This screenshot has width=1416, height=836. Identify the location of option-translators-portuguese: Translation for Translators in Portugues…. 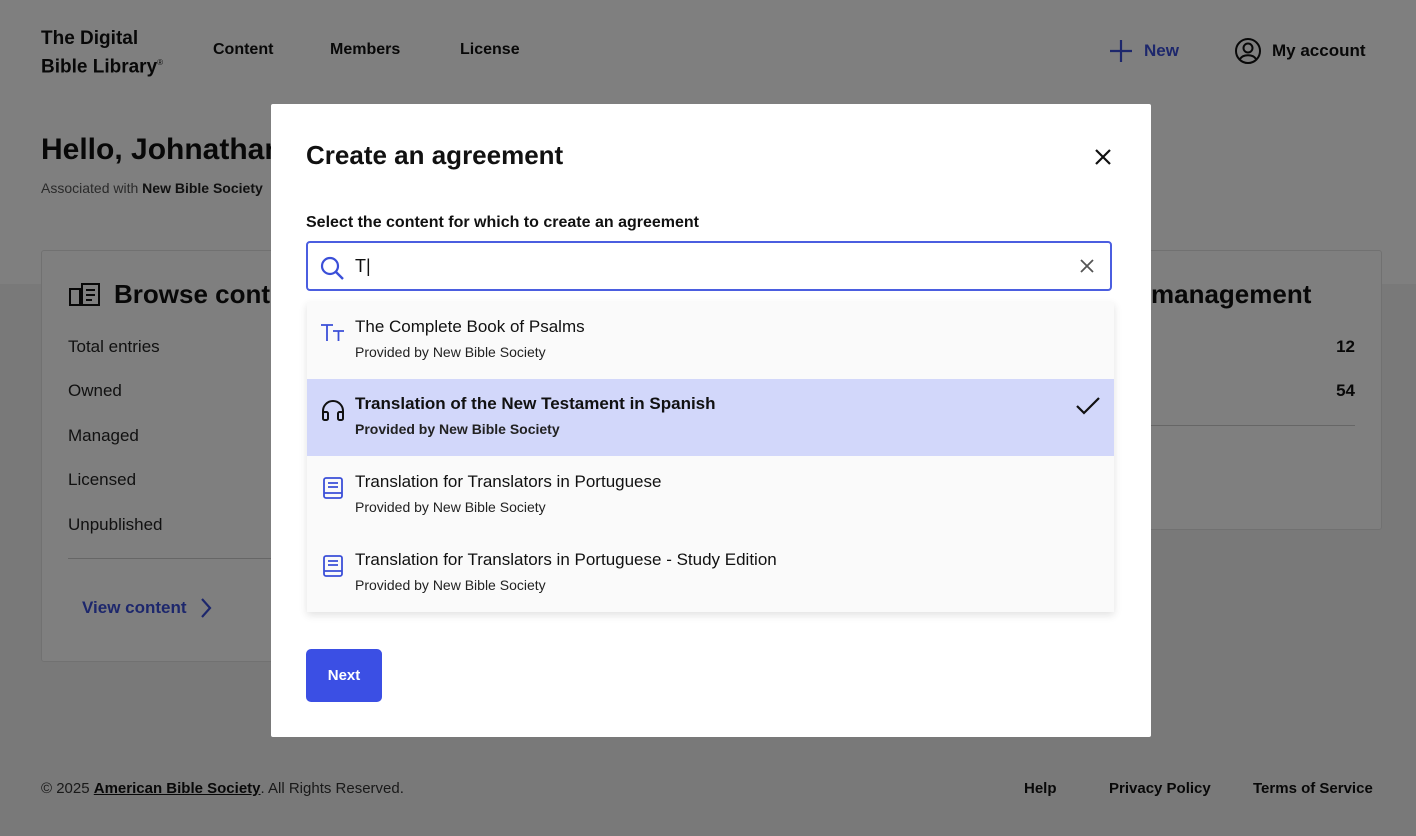
(710, 495).